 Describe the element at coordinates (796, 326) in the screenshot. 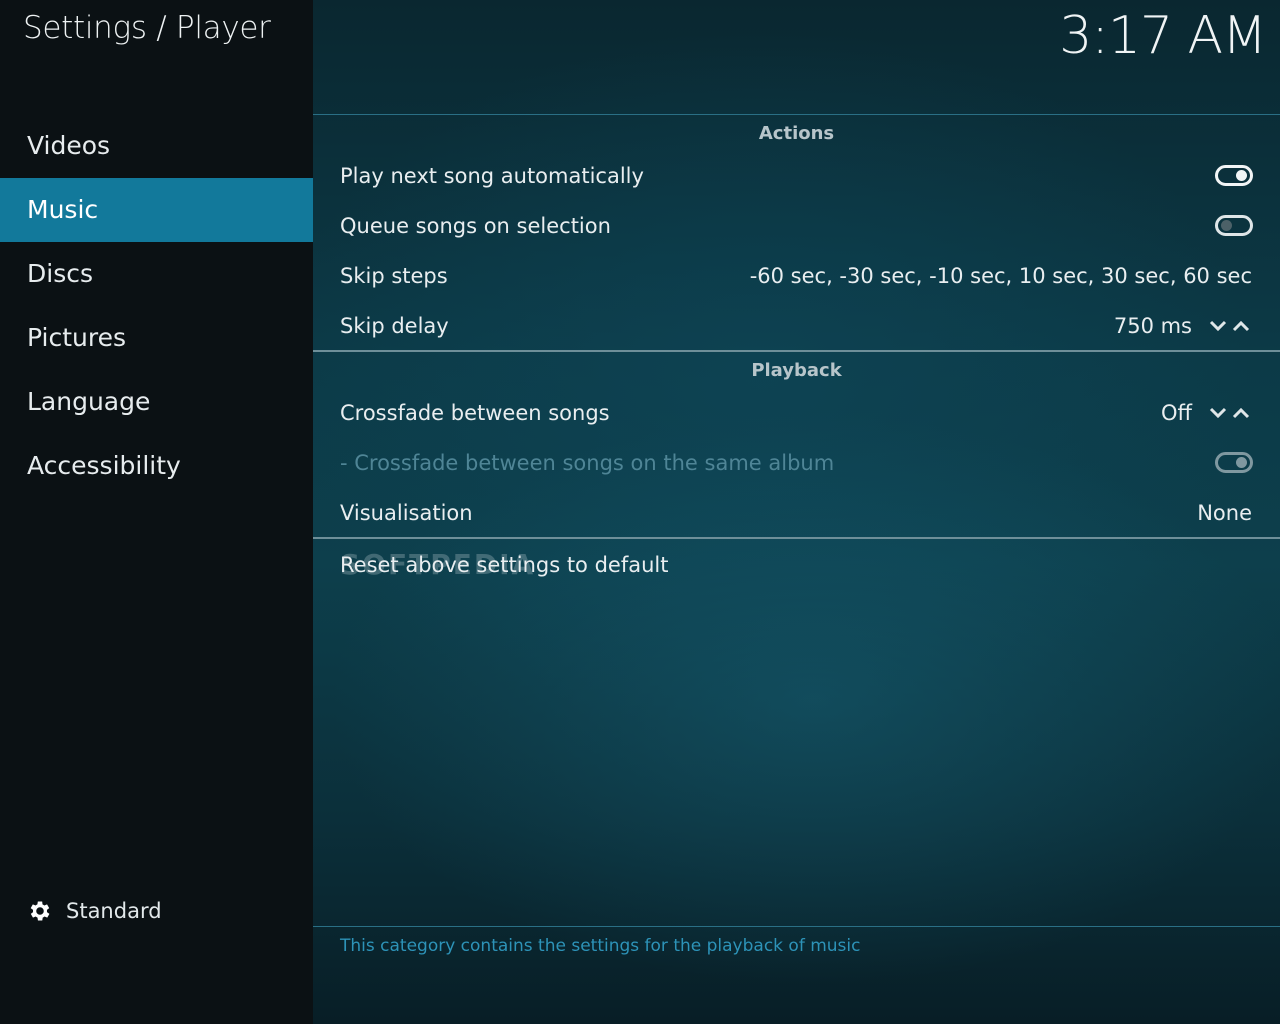

I see `setting-skip-delay: Skip delay 750 ms` at that location.